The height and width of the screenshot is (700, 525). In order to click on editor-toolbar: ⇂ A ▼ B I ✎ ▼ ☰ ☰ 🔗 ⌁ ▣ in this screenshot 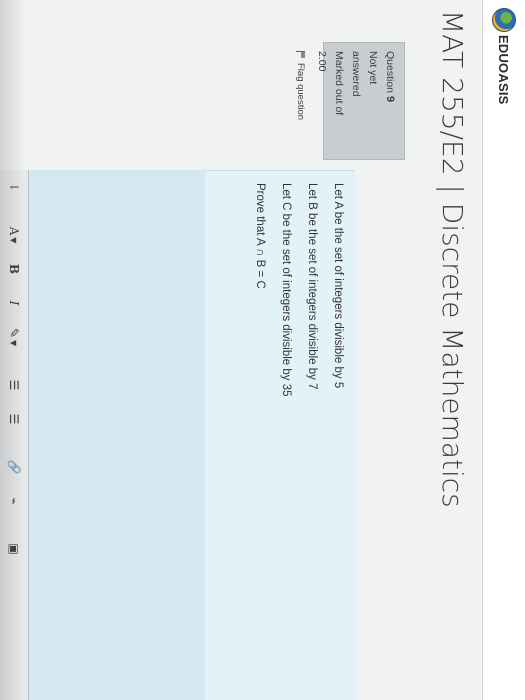, I will do `click(14, 435)`.